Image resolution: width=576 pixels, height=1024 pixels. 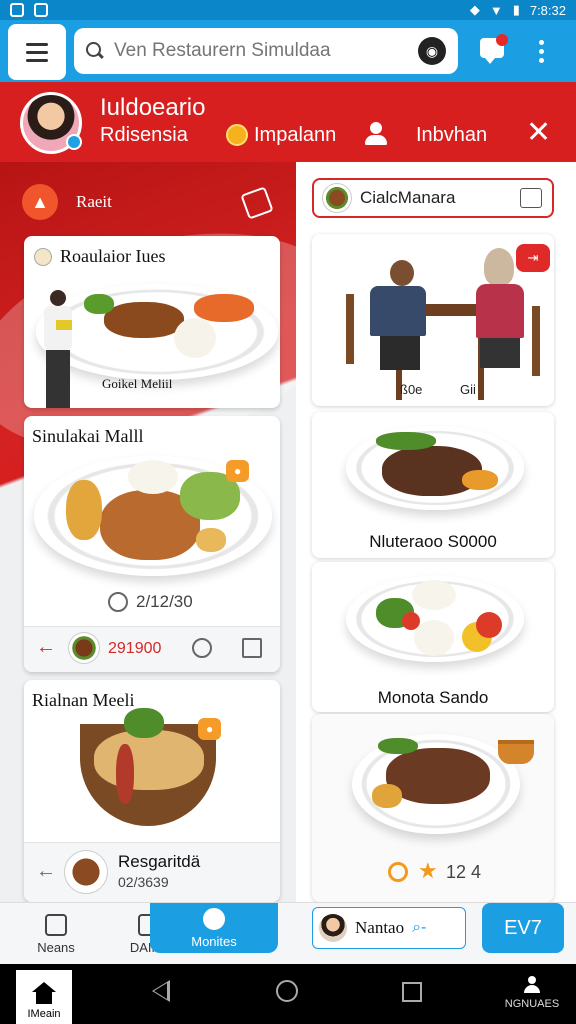 I want to click on sauce-image, so click(x=516, y=752).